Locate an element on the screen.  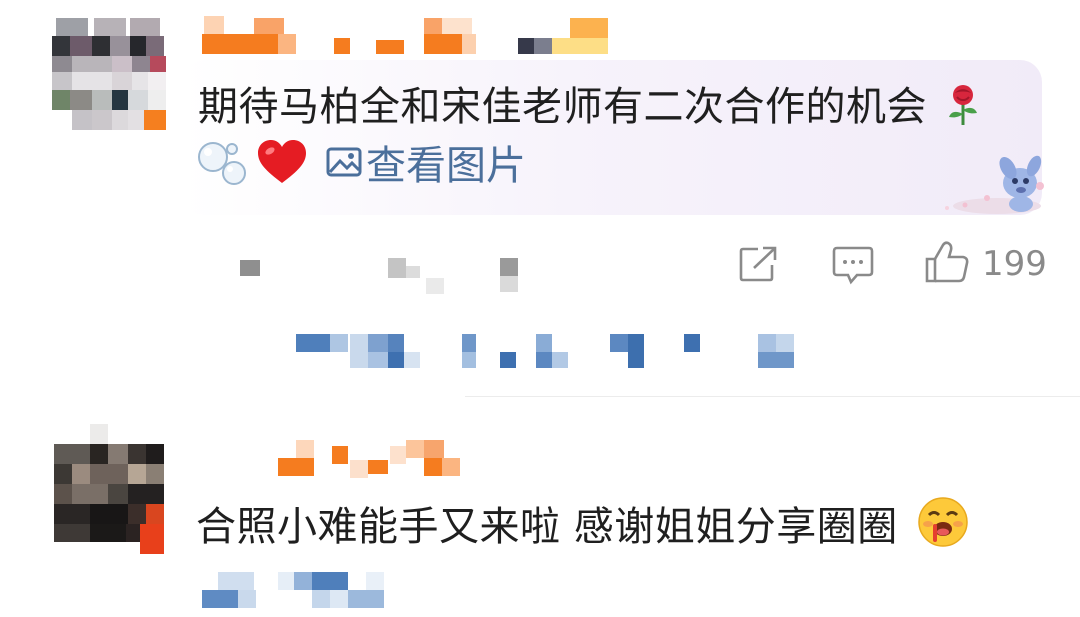
drooling-face-icon is located at coordinates (943, 522).